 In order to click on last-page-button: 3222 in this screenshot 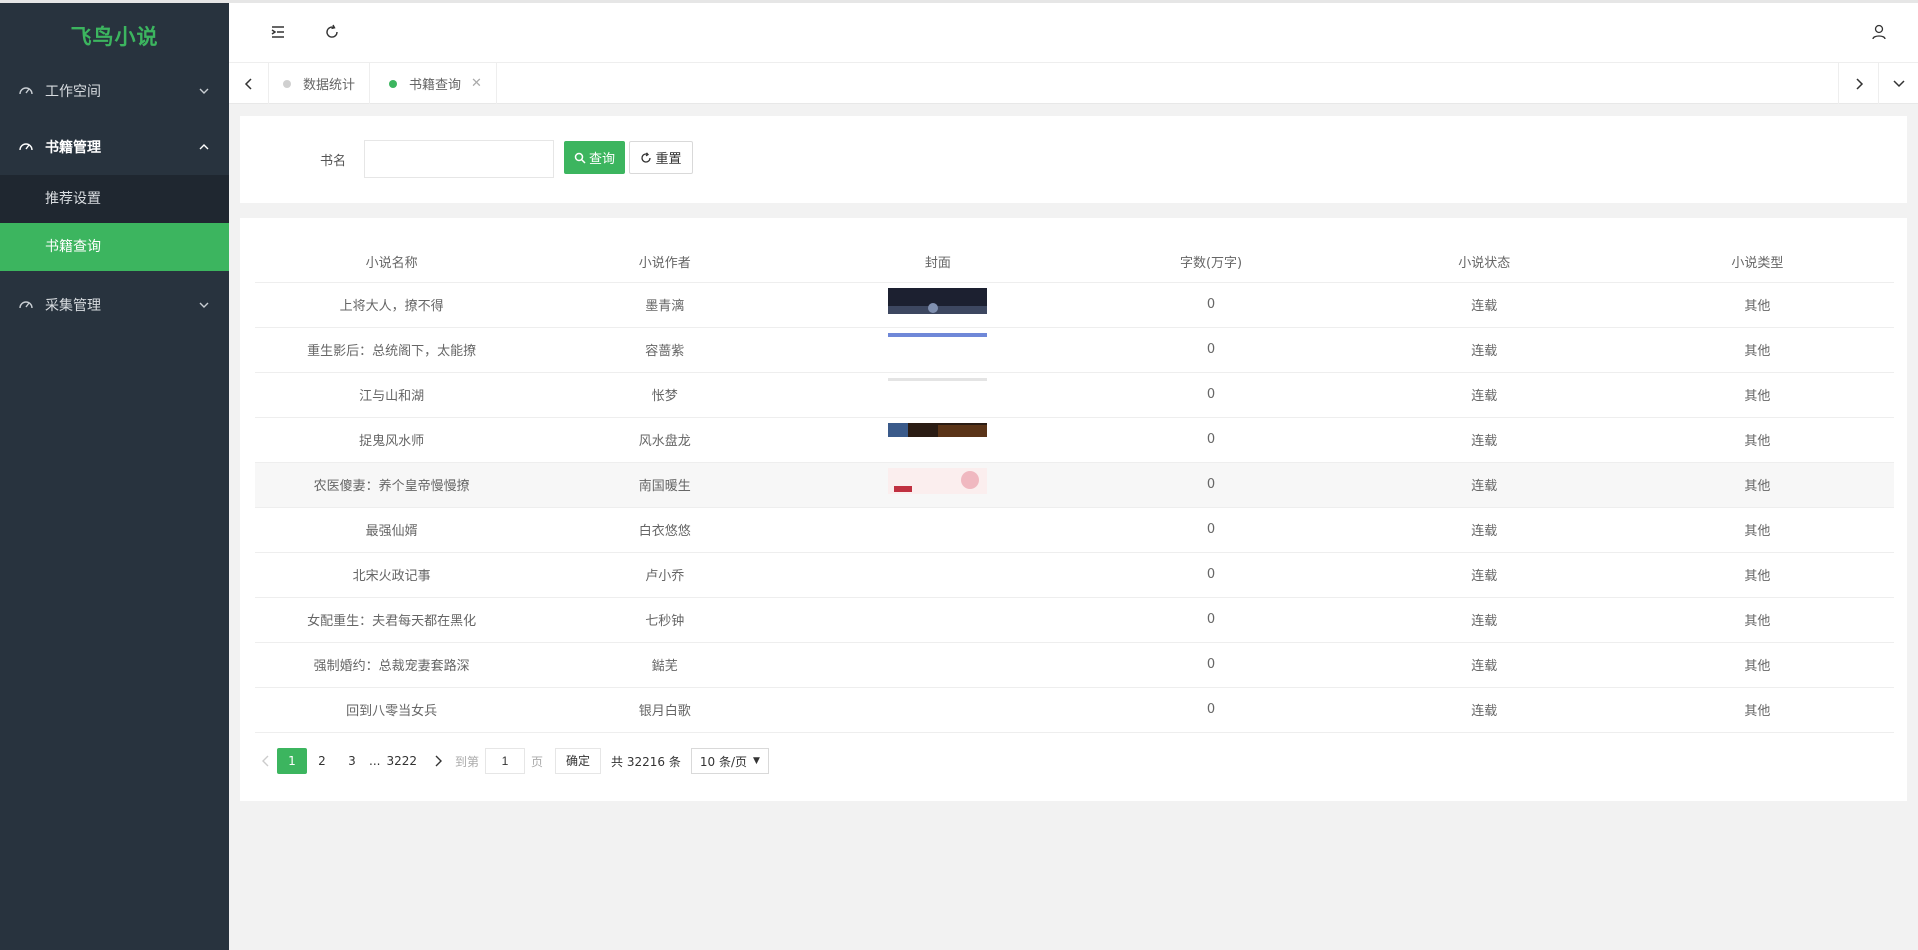, I will do `click(401, 761)`.